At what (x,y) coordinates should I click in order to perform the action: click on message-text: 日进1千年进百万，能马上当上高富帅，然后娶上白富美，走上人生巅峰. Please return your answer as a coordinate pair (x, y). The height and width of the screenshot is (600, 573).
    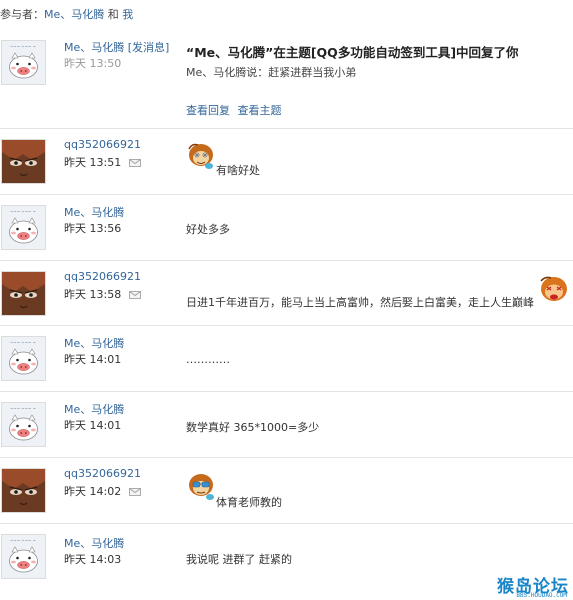
    Looking at the image, I should click on (360, 302).